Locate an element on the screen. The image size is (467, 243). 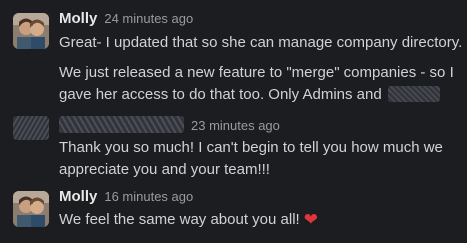
message-text: We feel the same way about you all! ❤ is located at coordinates (188, 220).